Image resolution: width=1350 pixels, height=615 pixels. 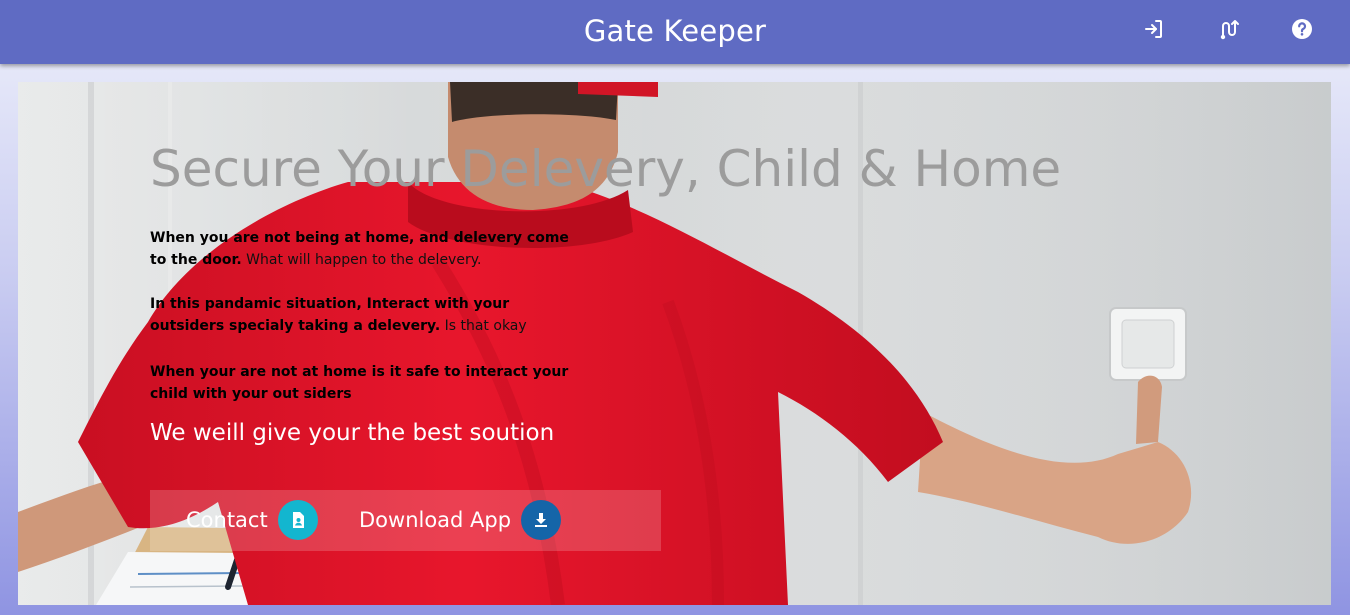 What do you see at coordinates (361, 260) in the screenshot?
I see `paragraph-normal-text: What will happen to the delevery.` at bounding box center [361, 260].